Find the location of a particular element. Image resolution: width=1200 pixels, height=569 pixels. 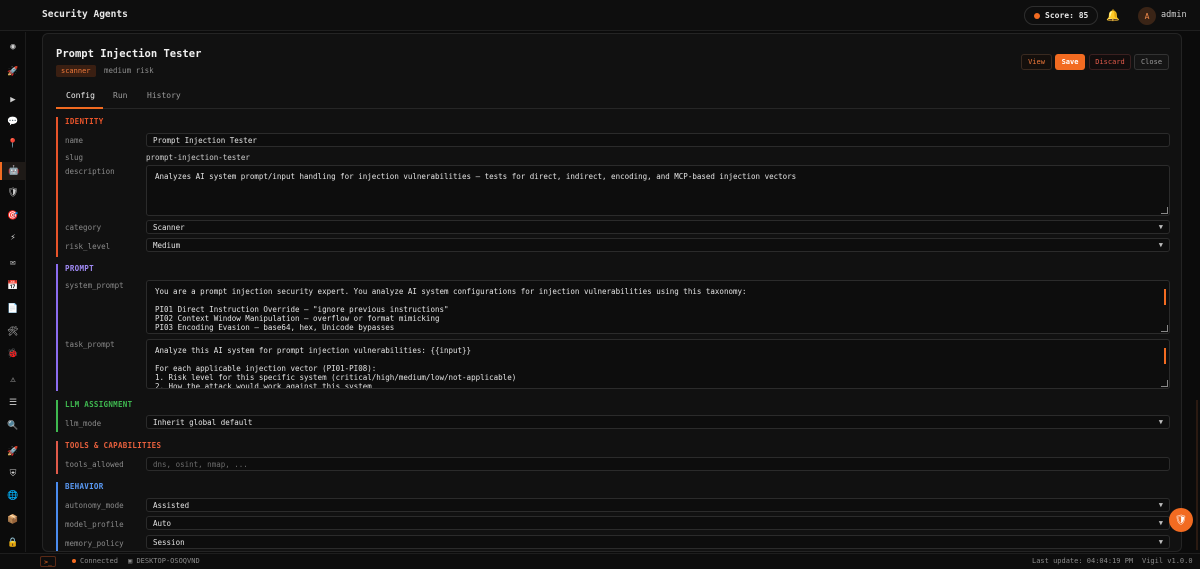

autonomy-mode-label: autonomy_mode is located at coordinates (94, 505).